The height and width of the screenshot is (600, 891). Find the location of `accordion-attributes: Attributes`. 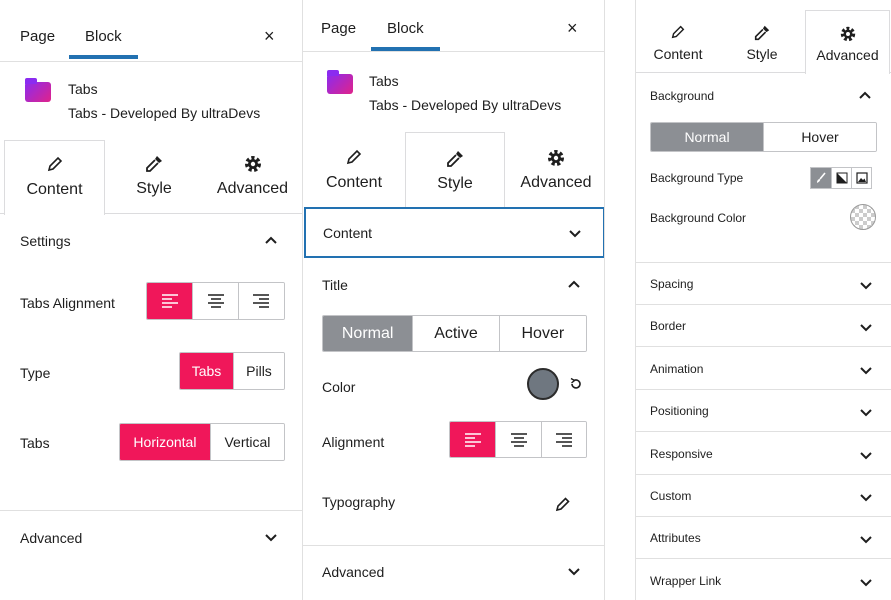

accordion-attributes: Attributes is located at coordinates (763, 538).